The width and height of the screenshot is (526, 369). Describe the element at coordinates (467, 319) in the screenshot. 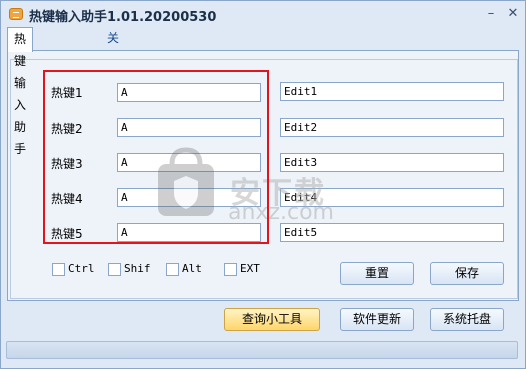

I see `system-tray-button: 系统托盘` at that location.